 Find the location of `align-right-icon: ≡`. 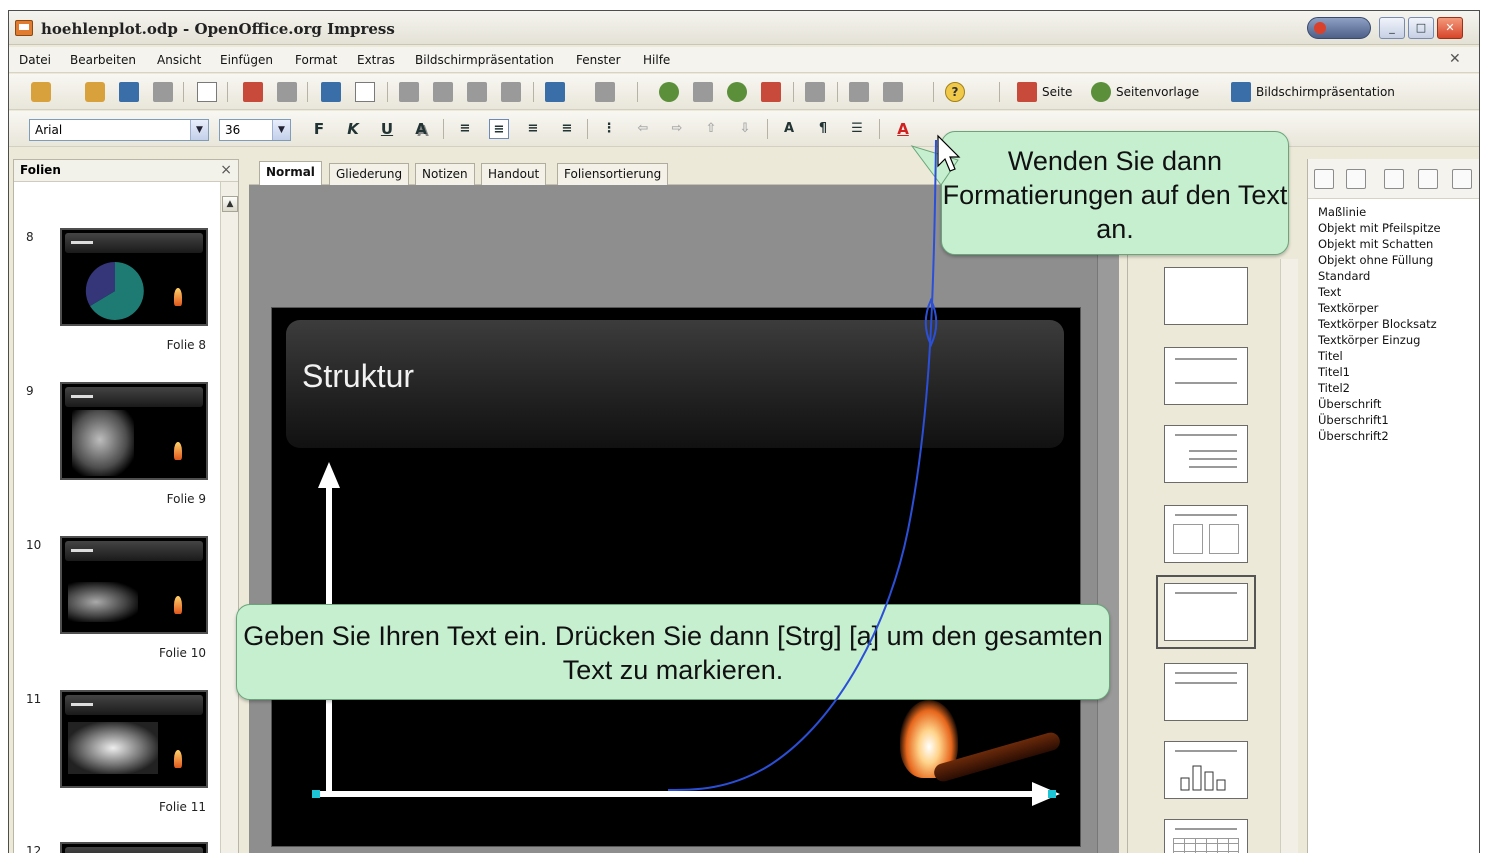

align-right-icon: ≡ is located at coordinates (533, 129).